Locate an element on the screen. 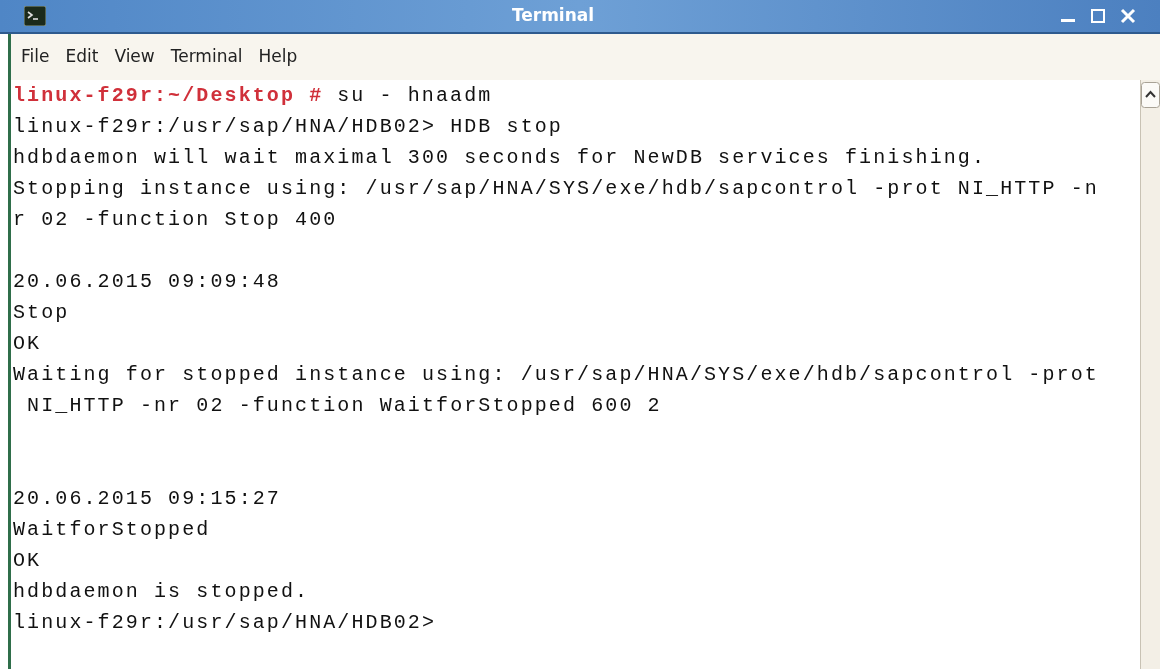 The width and height of the screenshot is (1160, 669). output-line: Stop is located at coordinates (41, 313).